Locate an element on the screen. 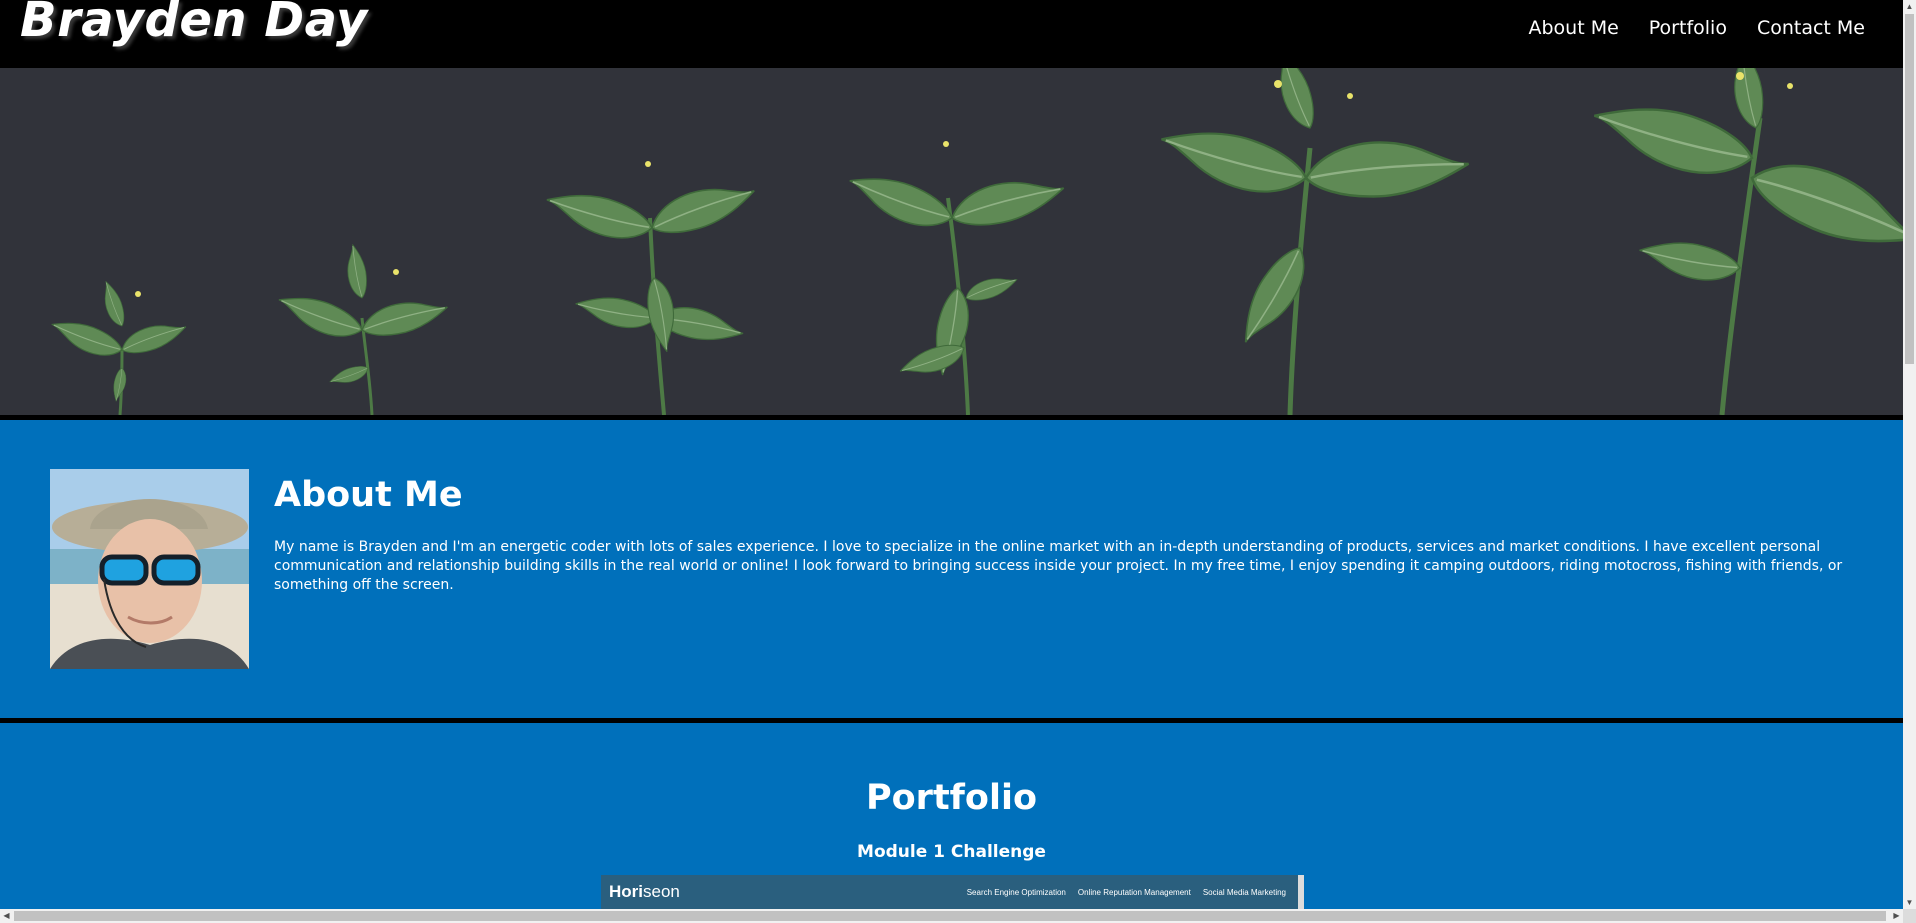 The height and width of the screenshot is (923, 1916). scroll-right-arrow-icon: ▶ is located at coordinates (1896, 916).